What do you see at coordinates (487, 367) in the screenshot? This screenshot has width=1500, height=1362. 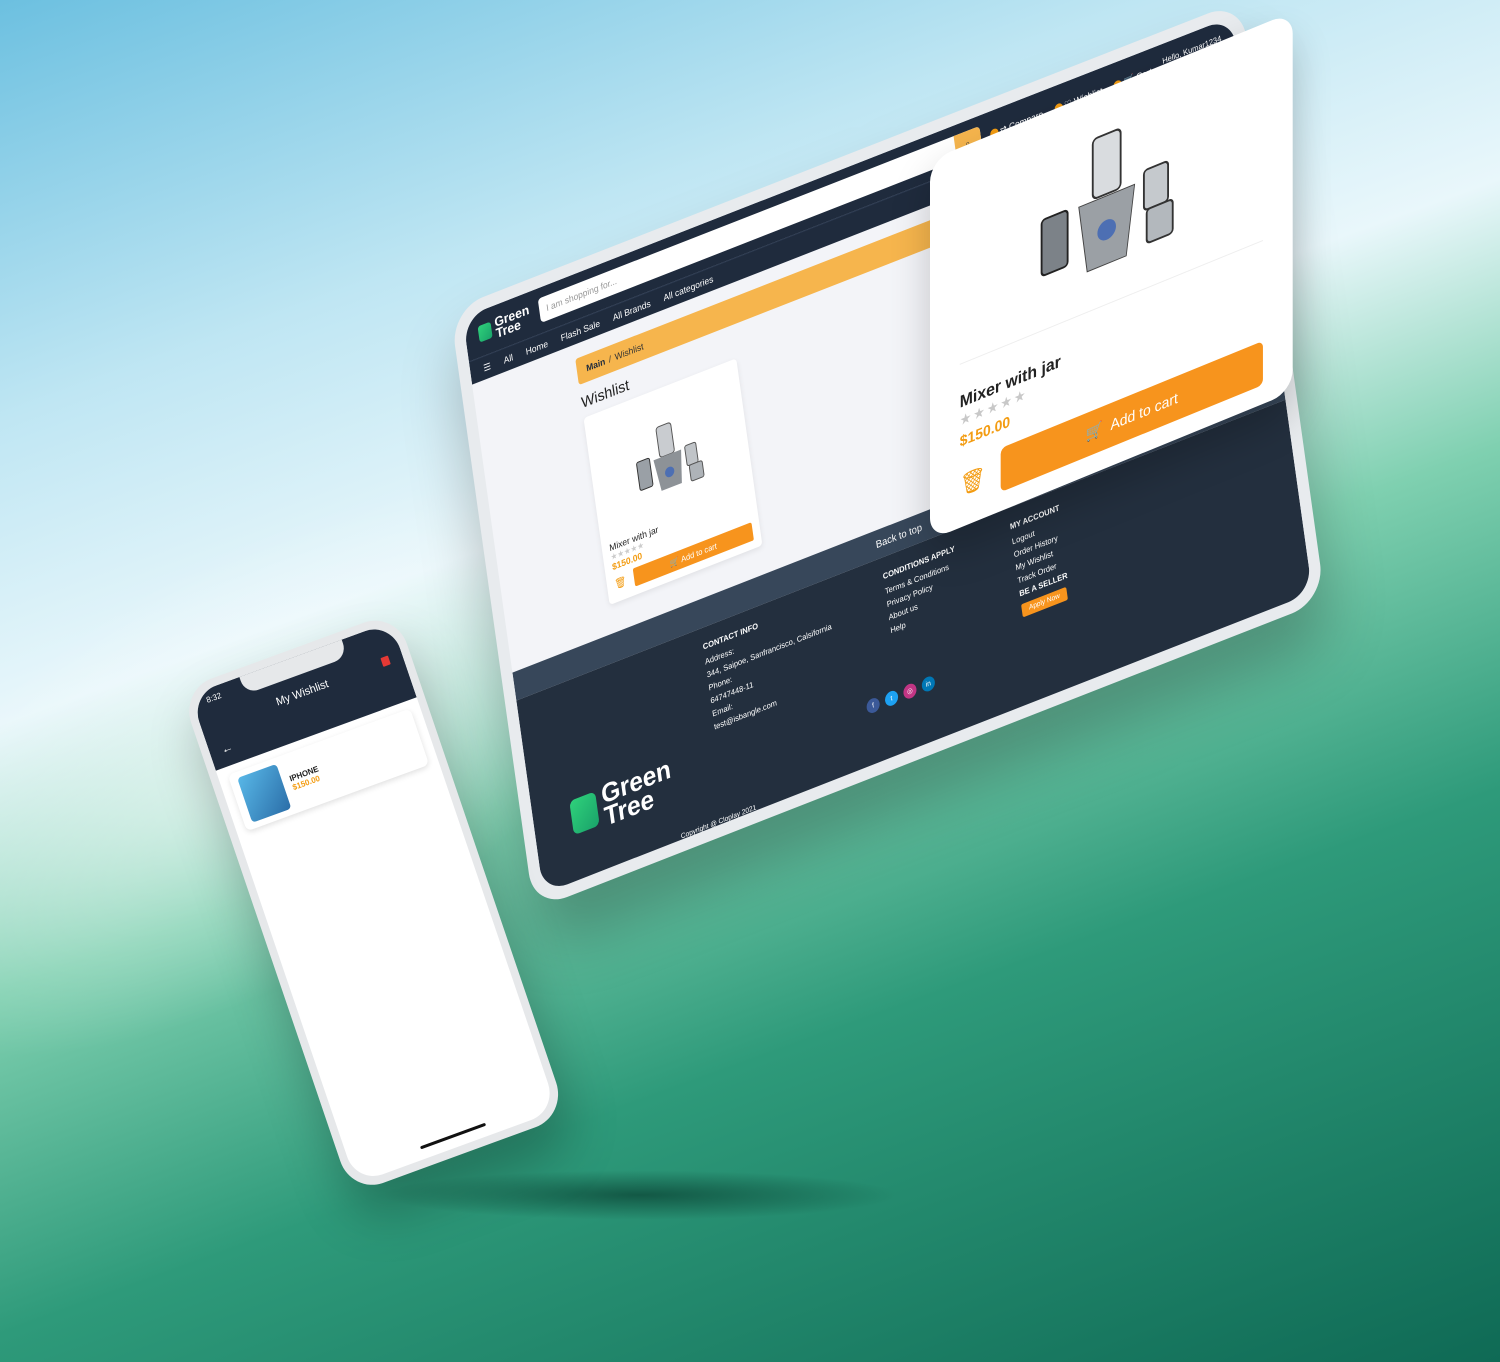 I see `menu-icon: ☰` at bounding box center [487, 367].